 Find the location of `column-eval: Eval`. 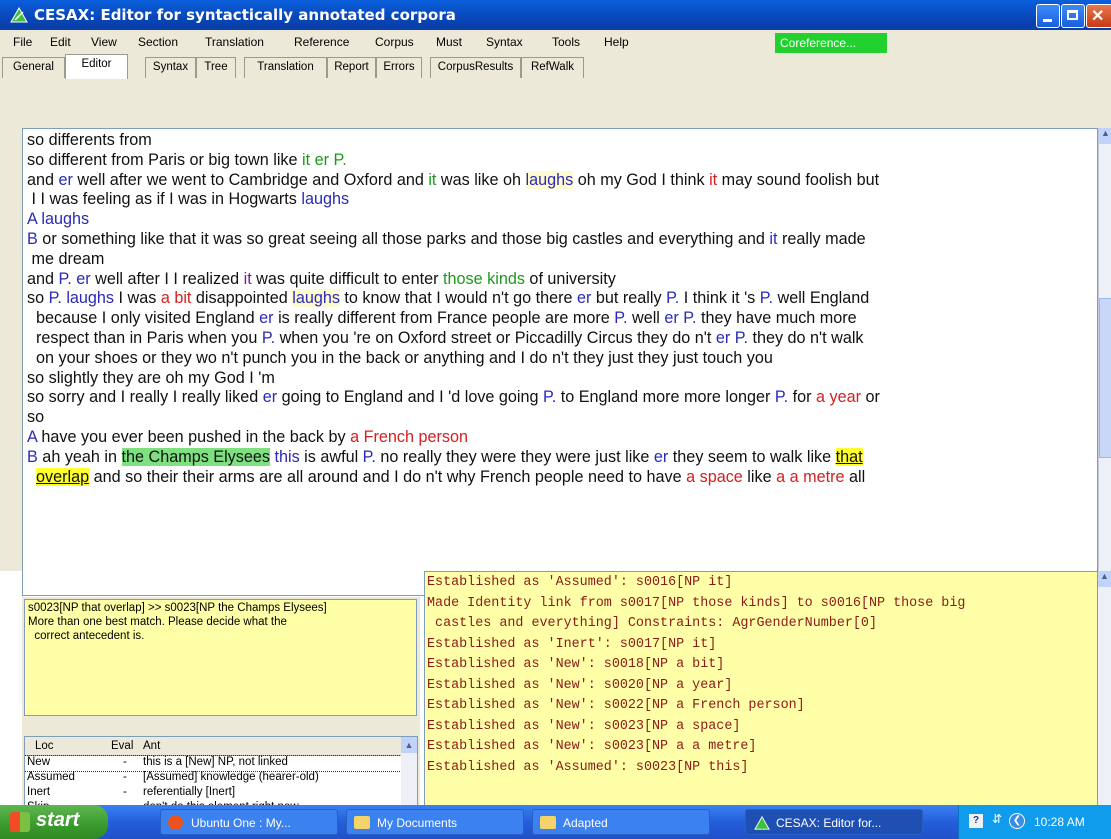

column-eval: Eval is located at coordinates (122, 746).